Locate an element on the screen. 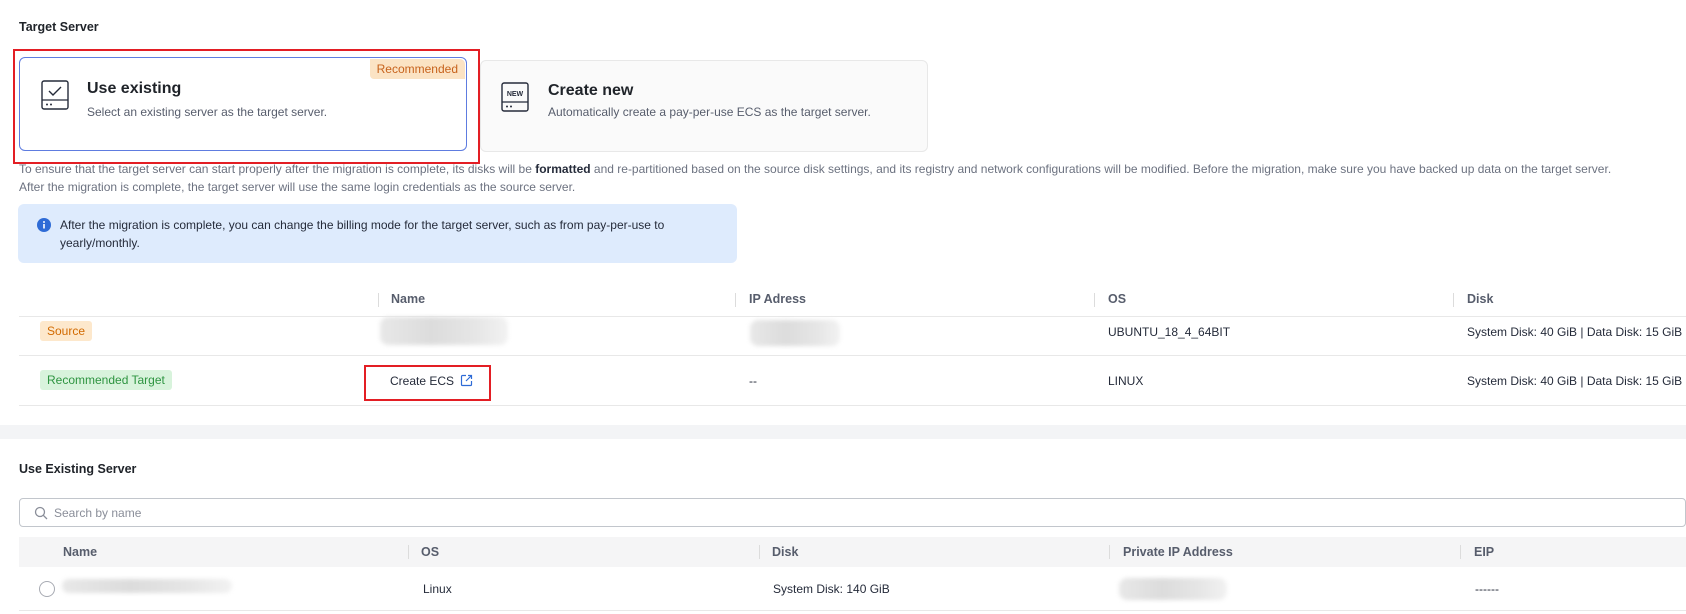  highlight-box-create-ecs is located at coordinates (427, 383).